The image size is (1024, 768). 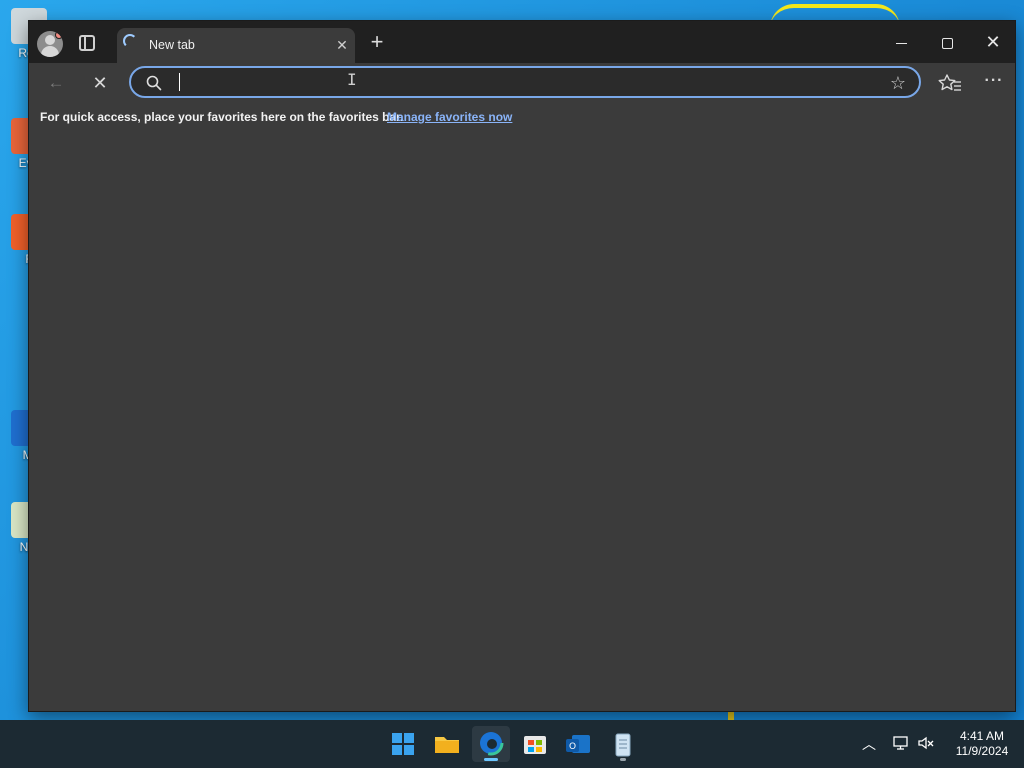 I want to click on toolbar: ← ✕ I ☆ ···, so click(x=522, y=83).